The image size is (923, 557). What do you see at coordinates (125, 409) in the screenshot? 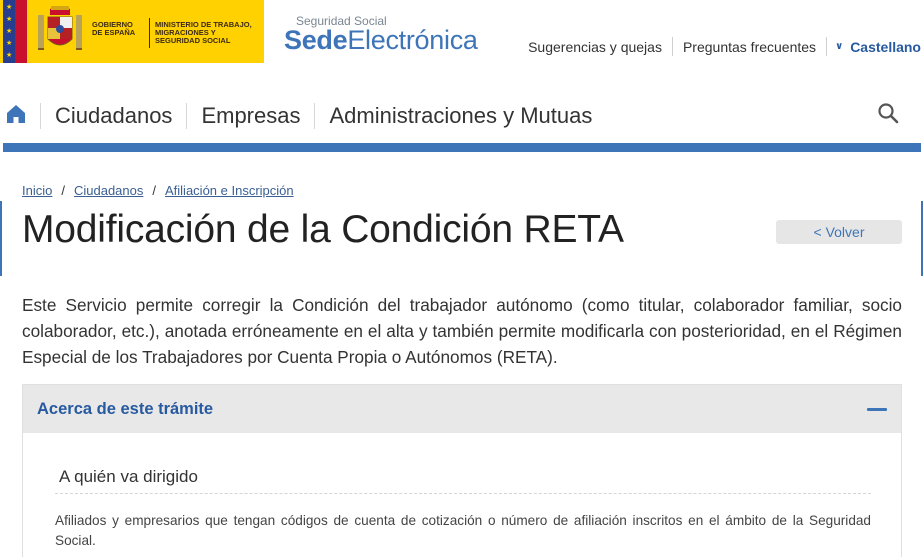
I see `accordion-title: Acerca de este trámite` at bounding box center [125, 409].